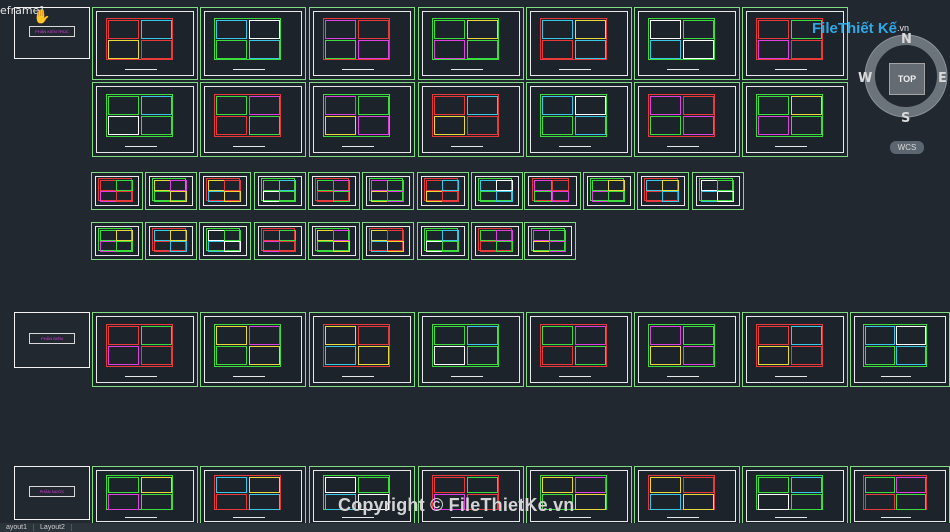 This screenshot has width=950, height=532. I want to click on viewcube-top: TOP, so click(907, 79).